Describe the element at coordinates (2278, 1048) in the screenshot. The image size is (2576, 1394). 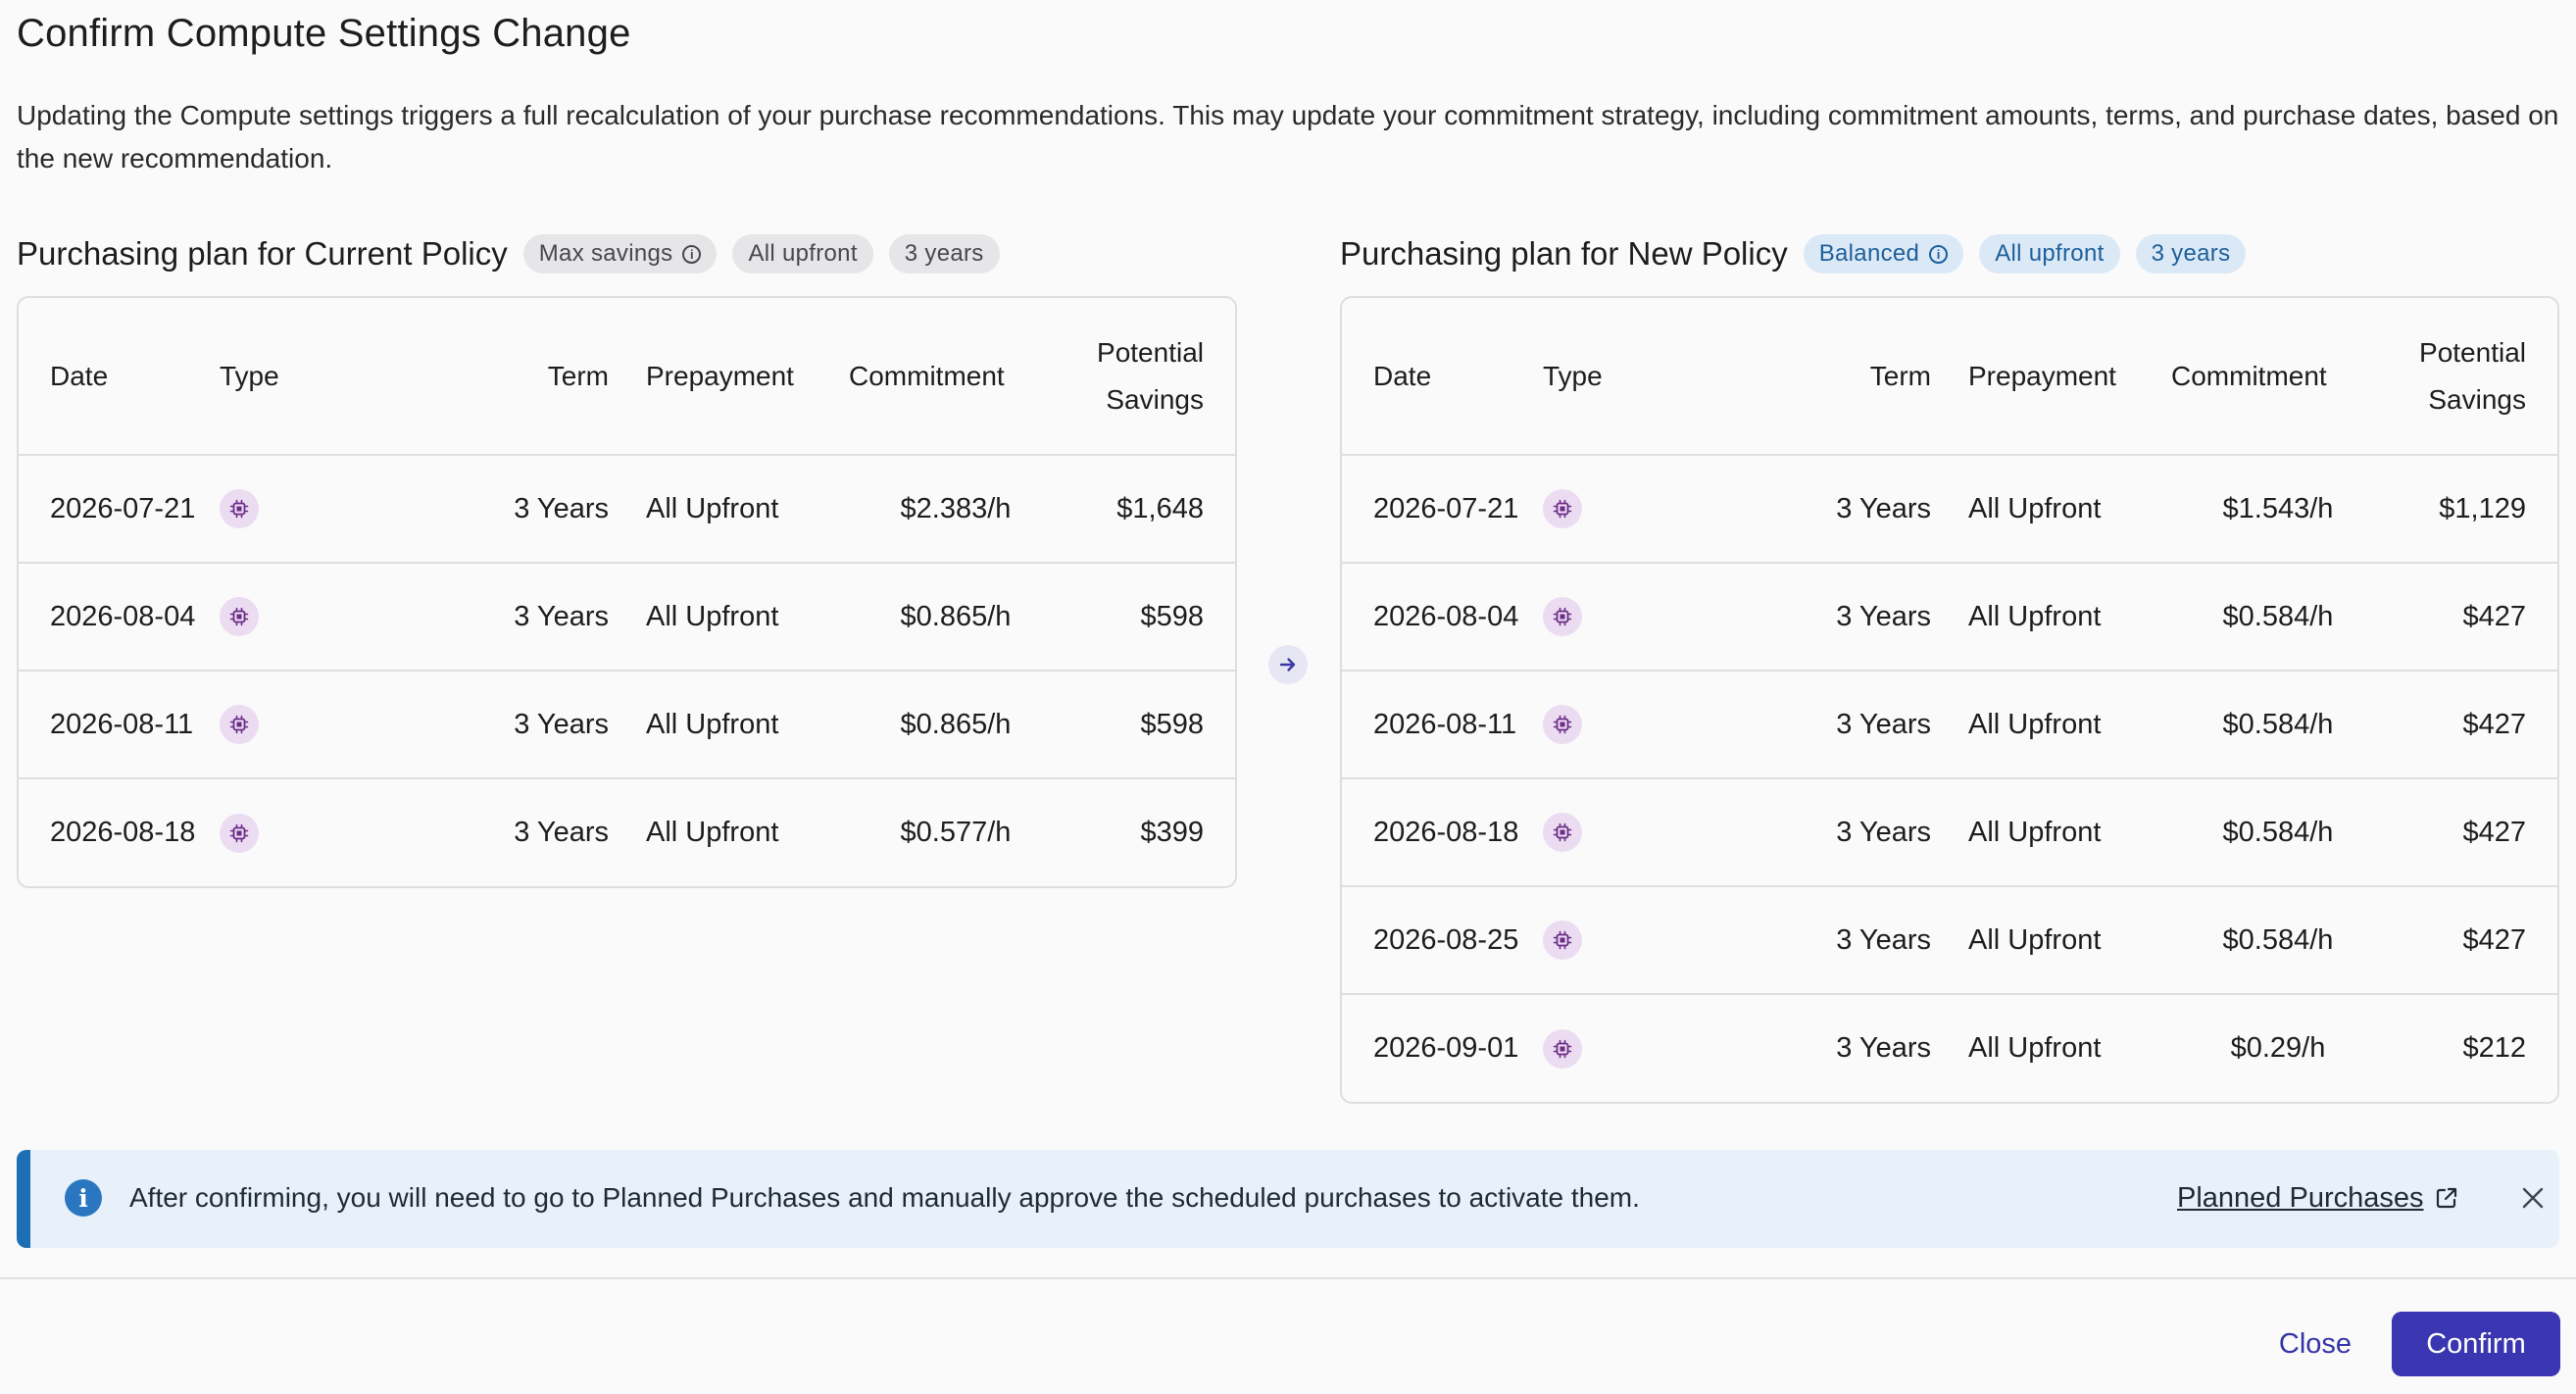
I see `cell-commitment: $0.29/h` at that location.